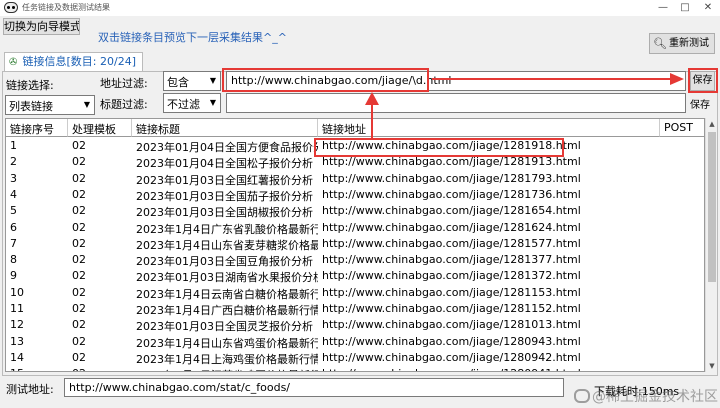 This screenshot has height=408, width=720. Describe the element at coordinates (489, 128) in the screenshot. I see `column-header-url: 链接地址` at that location.